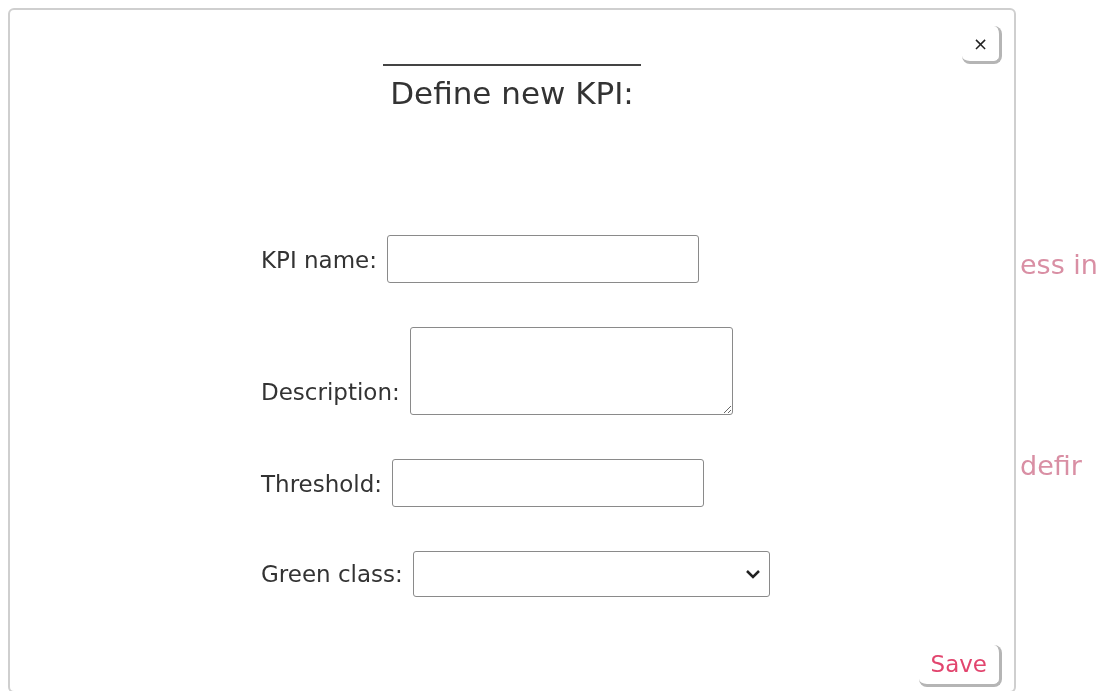 The height and width of the screenshot is (691, 1102). I want to click on dialog-title: Define new KPI:, so click(512, 90).